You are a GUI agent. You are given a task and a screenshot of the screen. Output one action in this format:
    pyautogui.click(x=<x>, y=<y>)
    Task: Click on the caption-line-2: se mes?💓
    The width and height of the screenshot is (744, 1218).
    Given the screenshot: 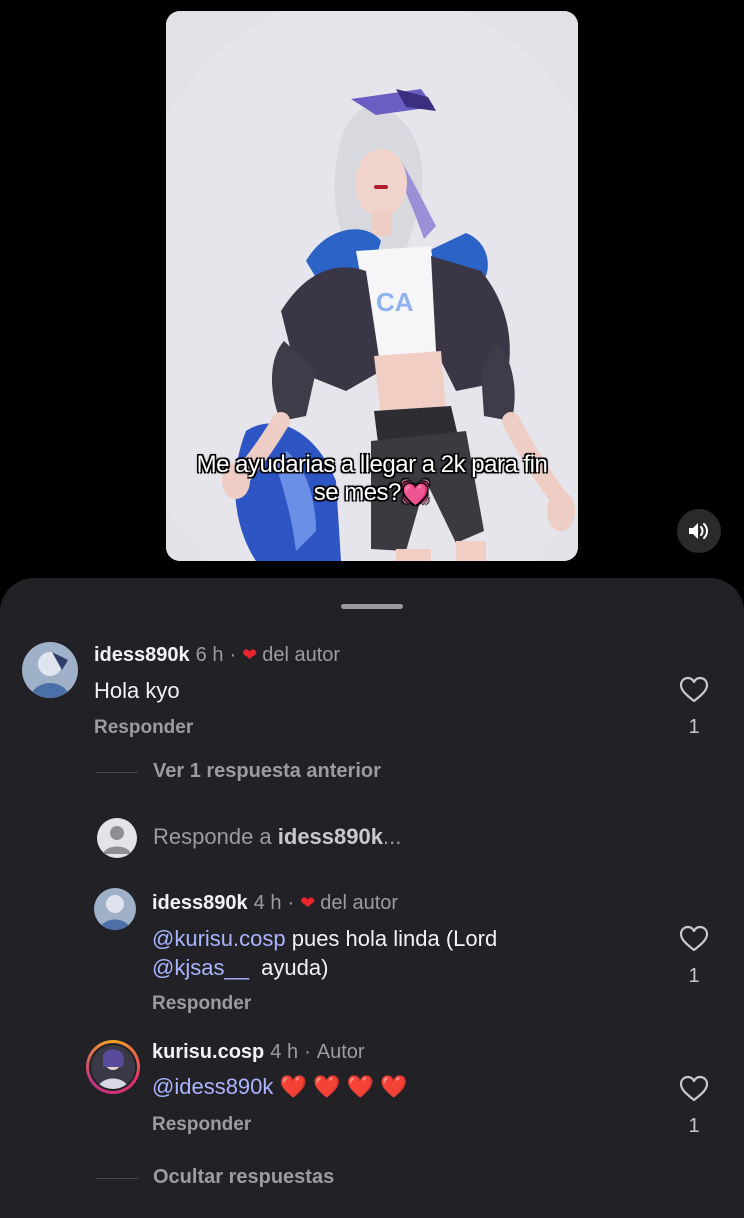 What is the action you would take?
    pyautogui.click(x=372, y=492)
    